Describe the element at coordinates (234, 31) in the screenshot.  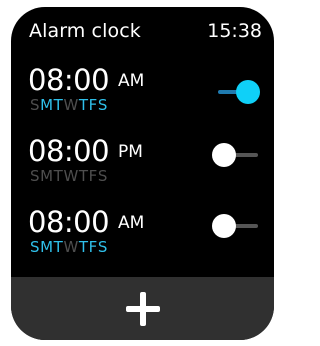
I see `status-time: 15:38` at that location.